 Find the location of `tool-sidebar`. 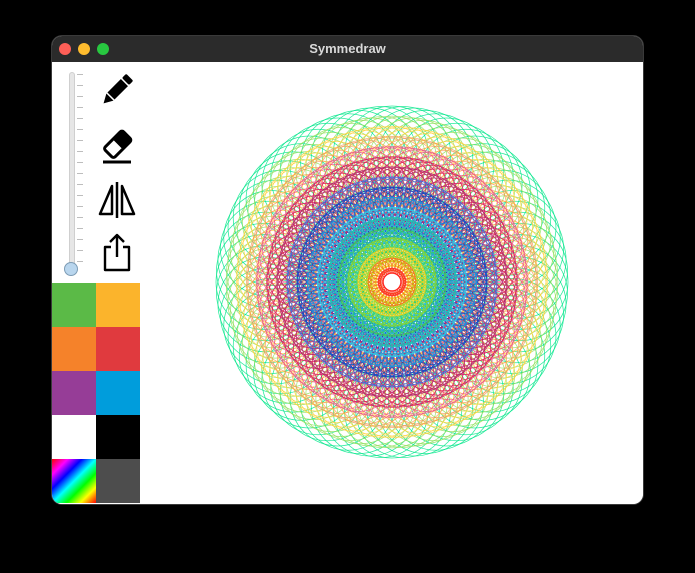

tool-sidebar is located at coordinates (96, 283).